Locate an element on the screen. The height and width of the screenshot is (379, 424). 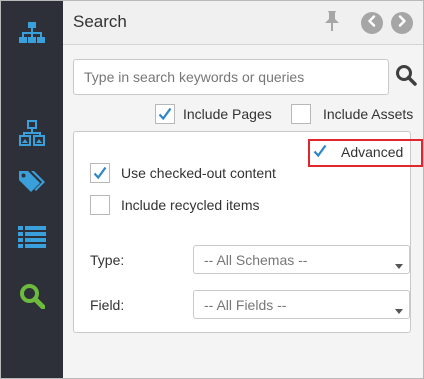
next-button is located at coordinates (402, 23).